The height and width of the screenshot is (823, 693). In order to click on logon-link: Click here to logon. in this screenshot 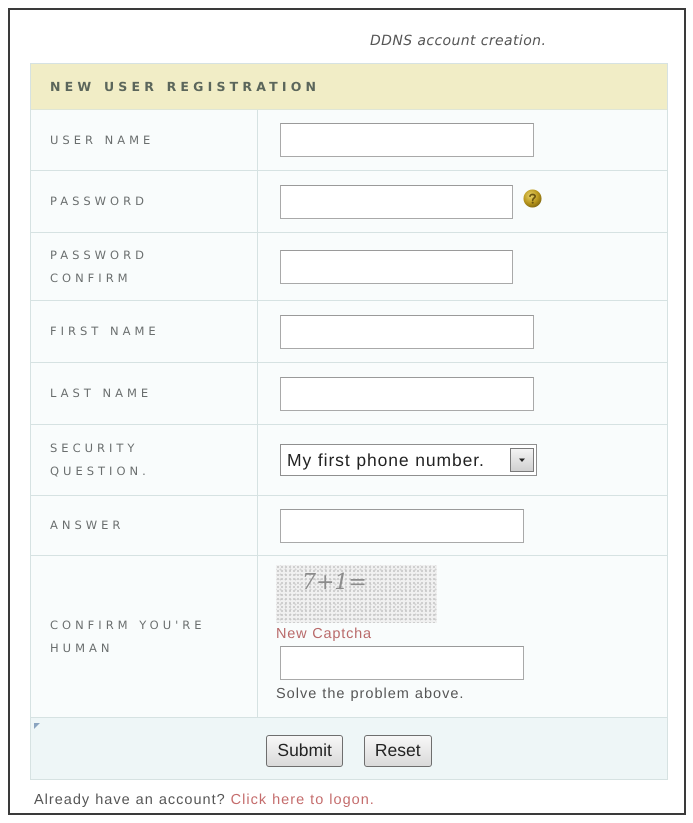, I will do `click(302, 800)`.